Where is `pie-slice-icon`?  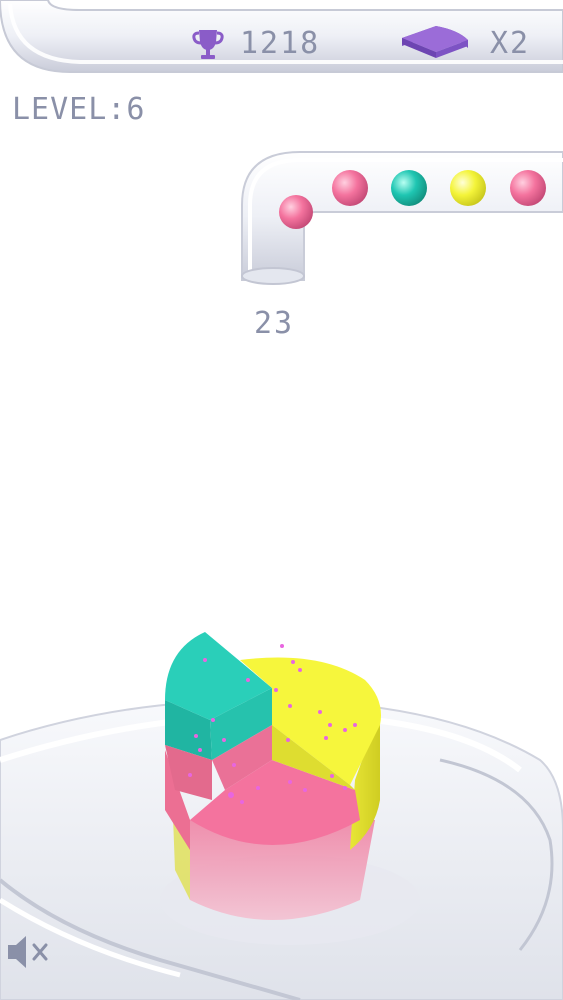
pie-slice-icon is located at coordinates (435, 44).